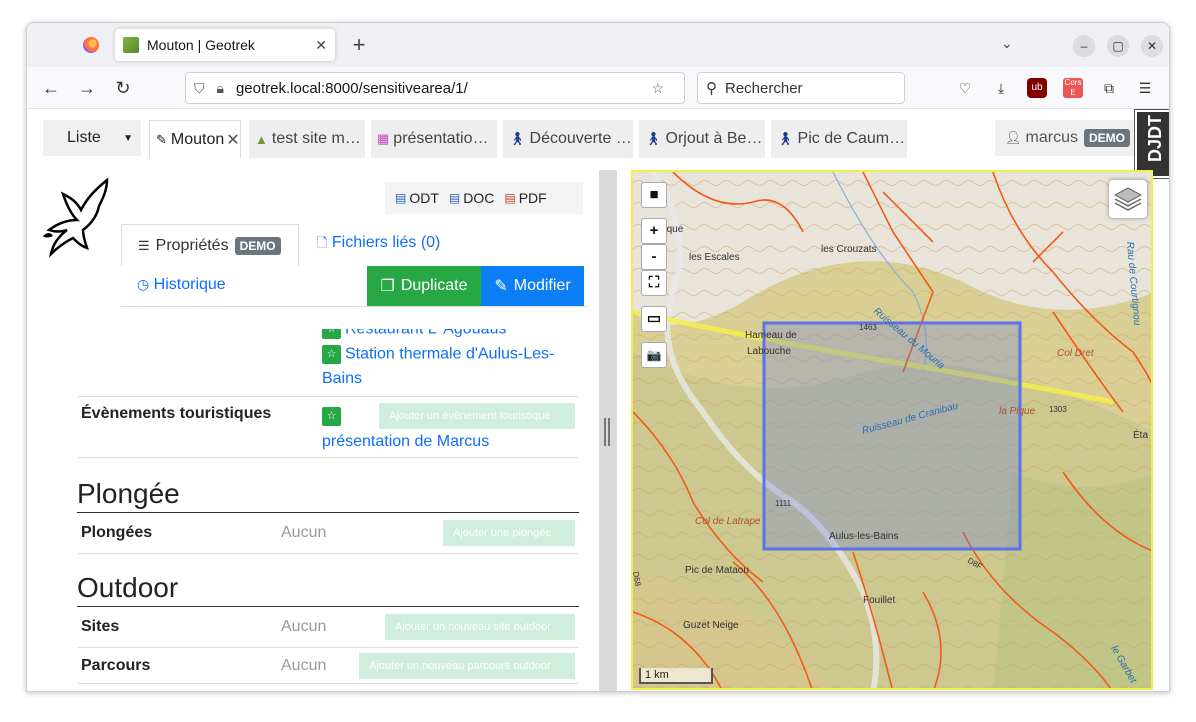 This screenshot has width=1196, height=722. Describe the element at coordinates (128, 138) in the screenshot. I see `caret-down-icon: ▼` at that location.